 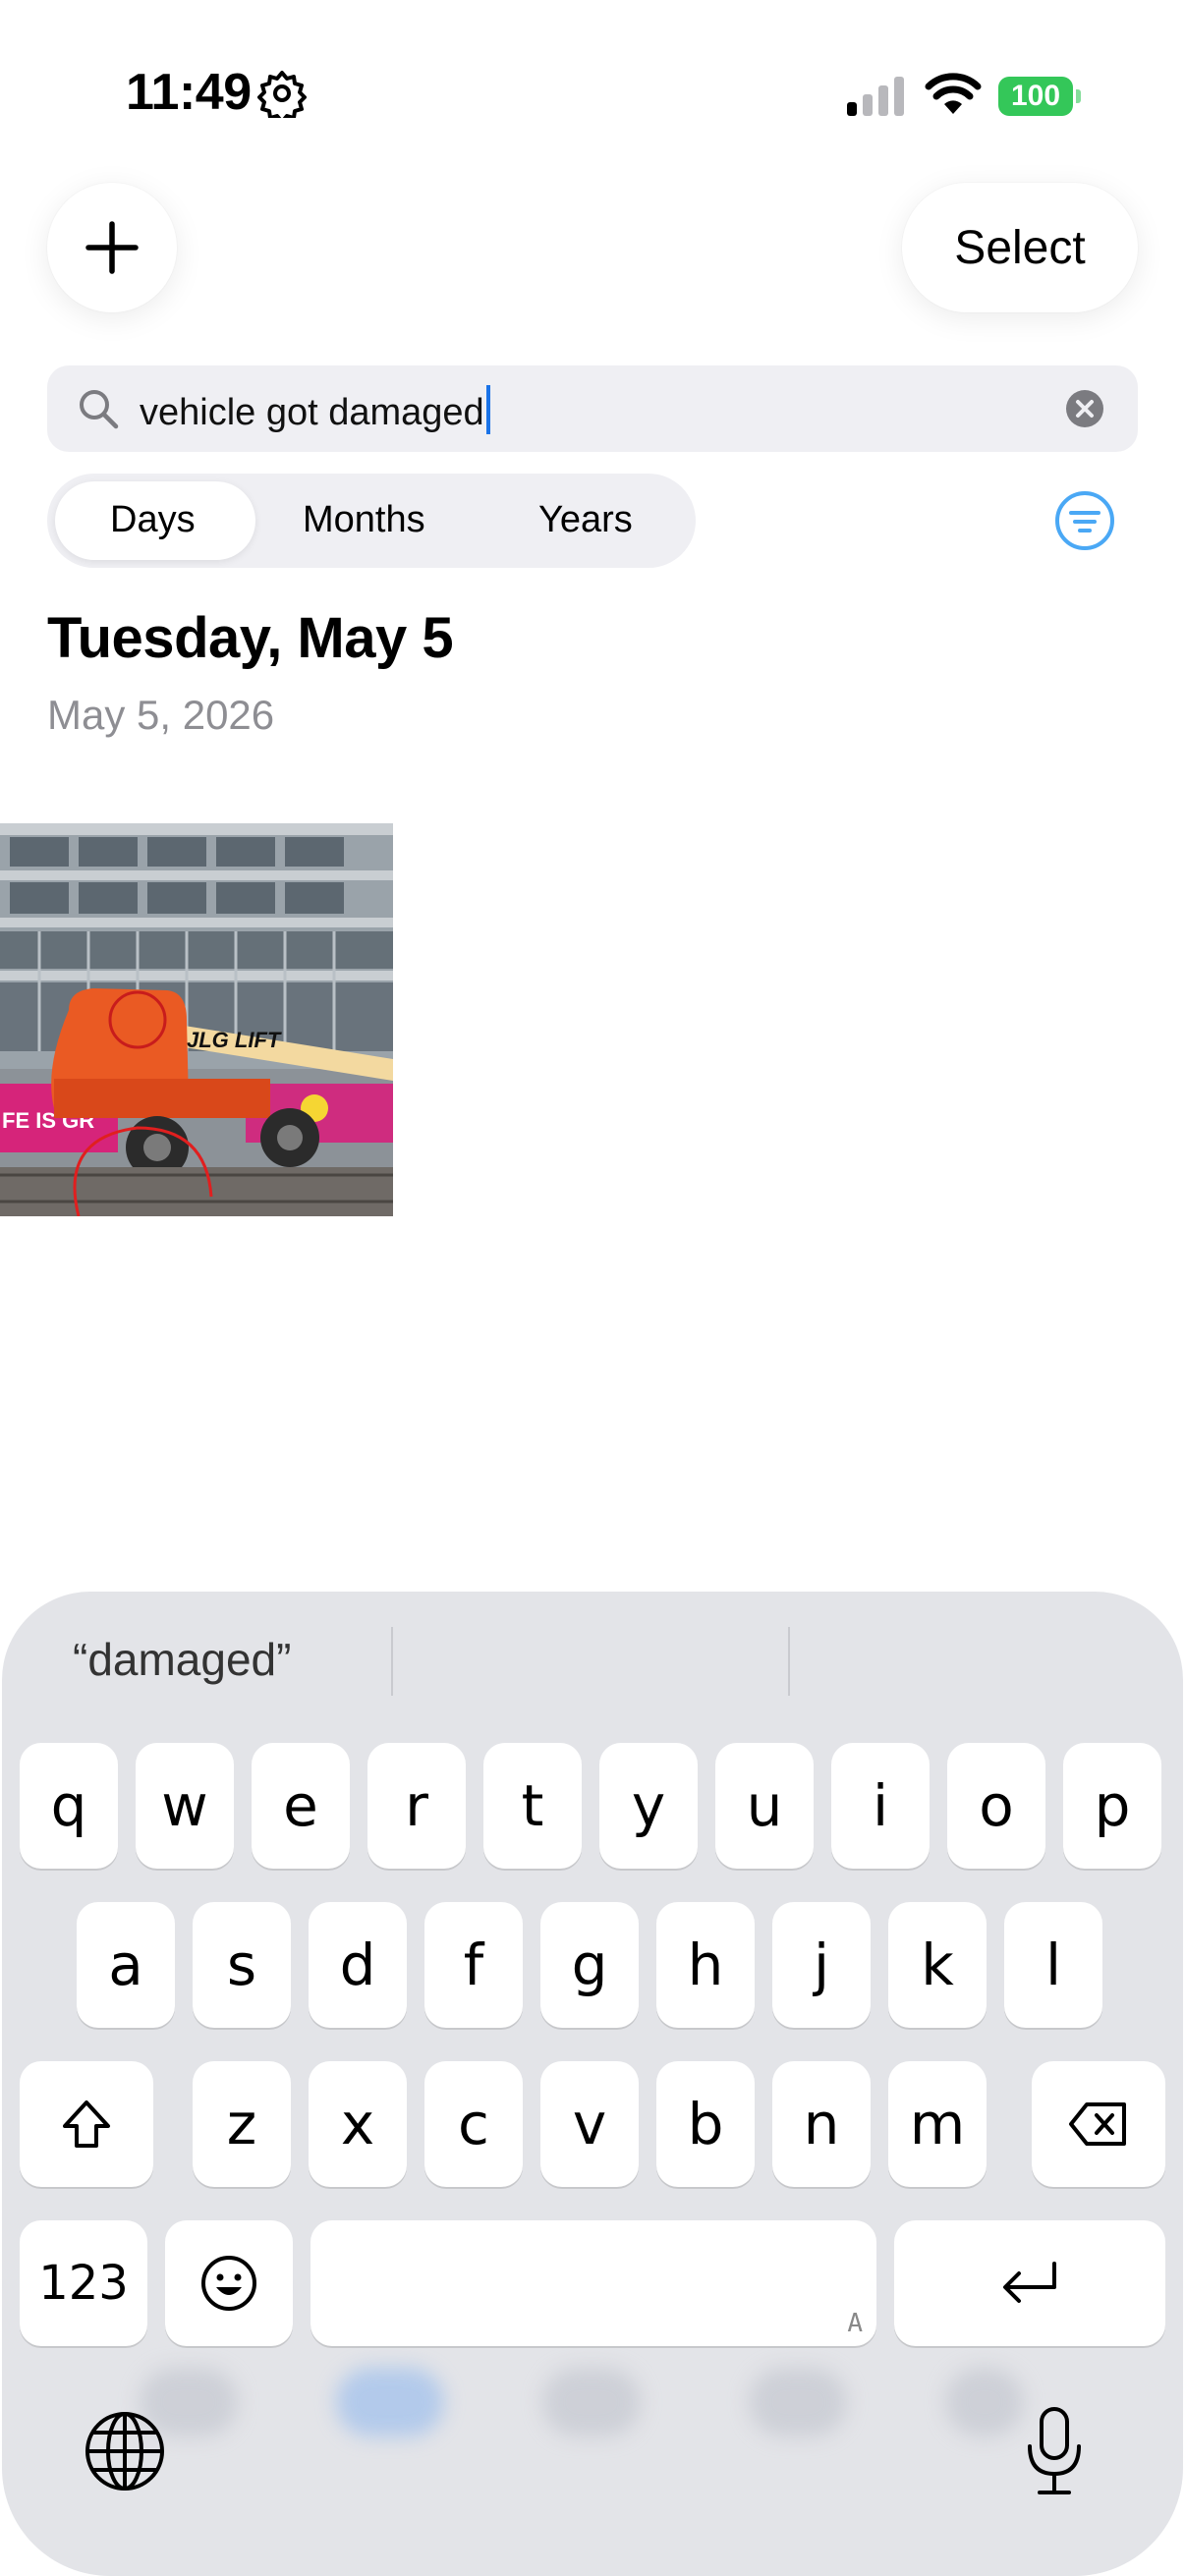 I want to click on backspace-icon, so click(x=1098, y=2124).